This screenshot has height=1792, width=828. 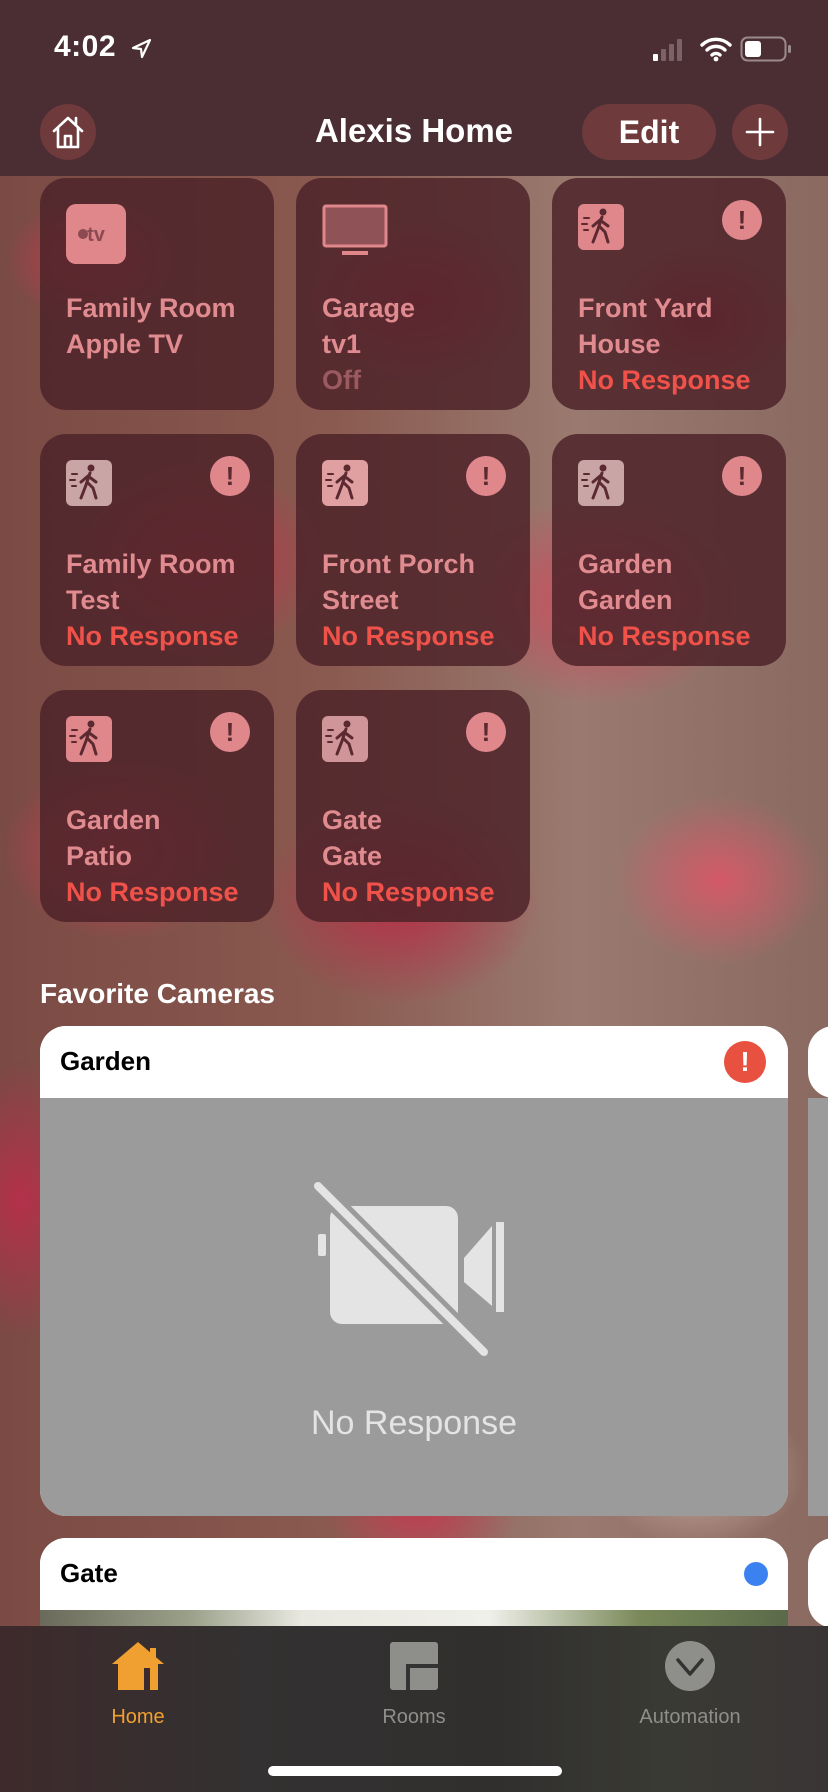 I want to click on tab-rooms: Rooms, so click(x=414, y=1684).